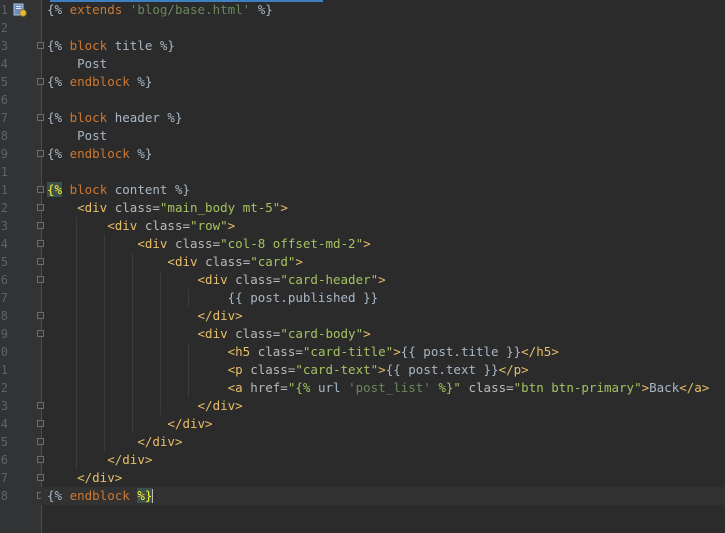  I want to click on code-line: {% extends 'blog/base.html' %}, so click(386, 10).